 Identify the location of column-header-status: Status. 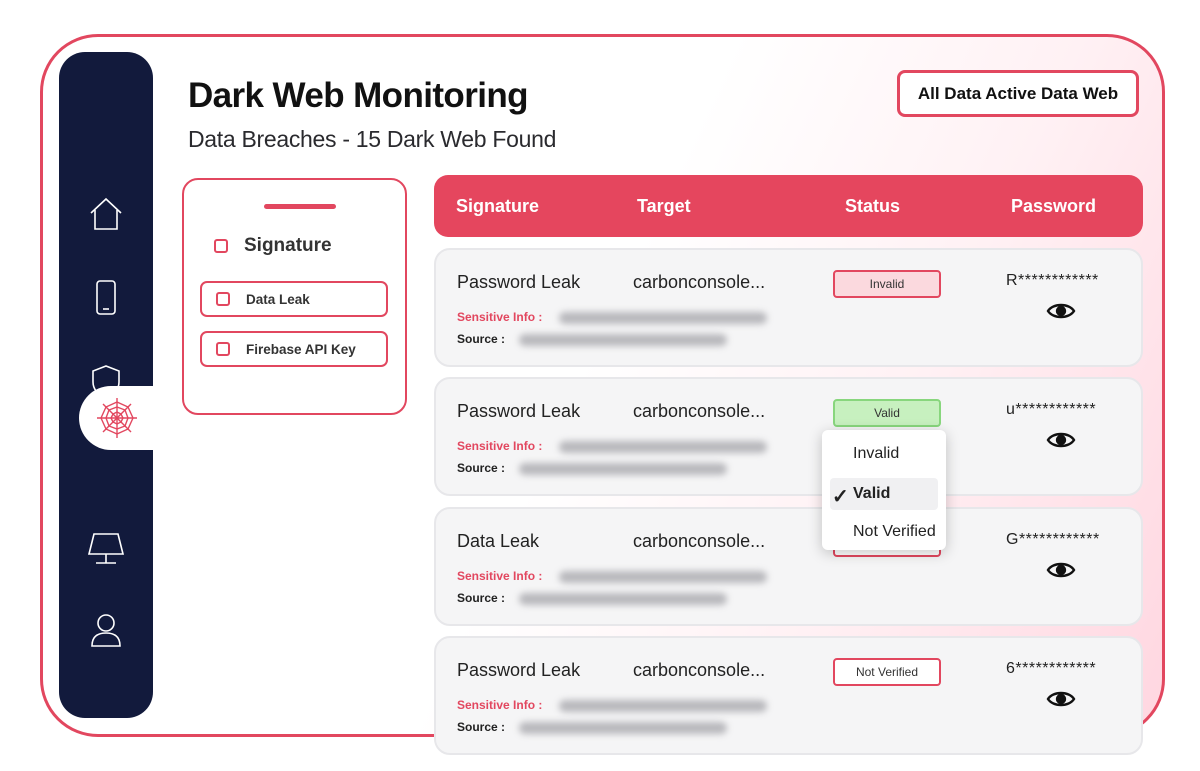
(872, 206).